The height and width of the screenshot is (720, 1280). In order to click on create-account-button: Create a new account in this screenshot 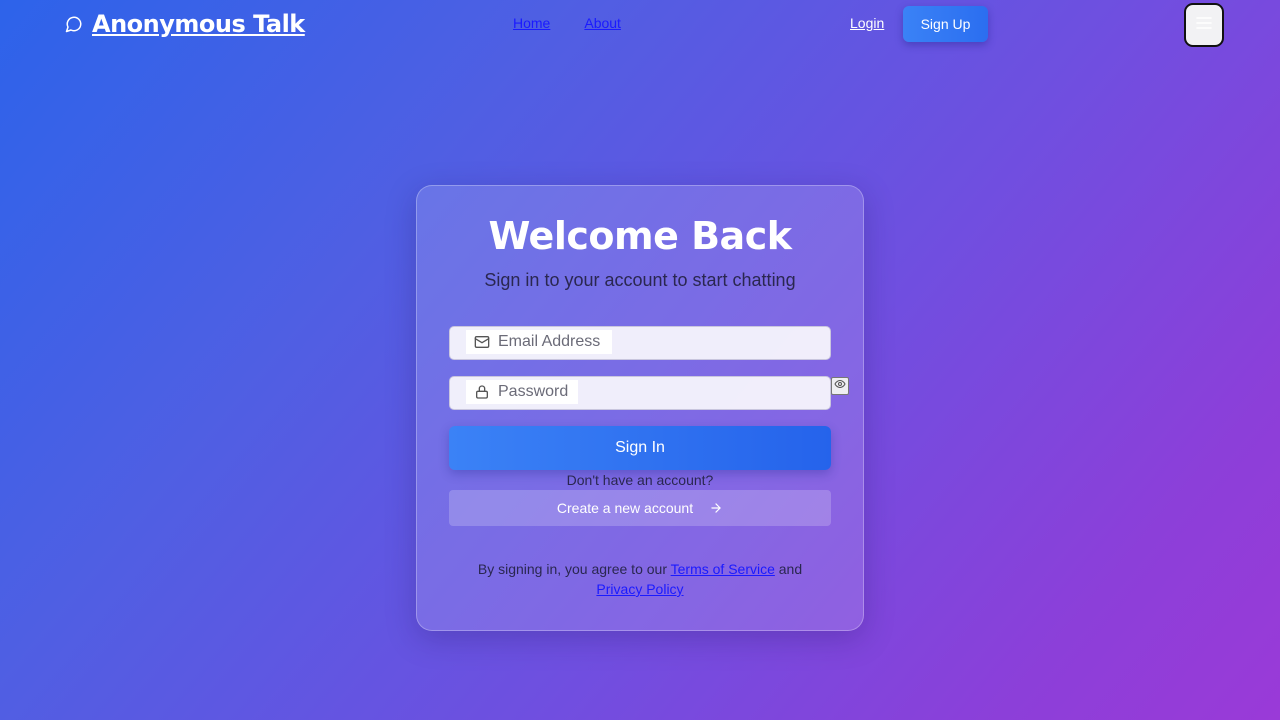, I will do `click(640, 508)`.